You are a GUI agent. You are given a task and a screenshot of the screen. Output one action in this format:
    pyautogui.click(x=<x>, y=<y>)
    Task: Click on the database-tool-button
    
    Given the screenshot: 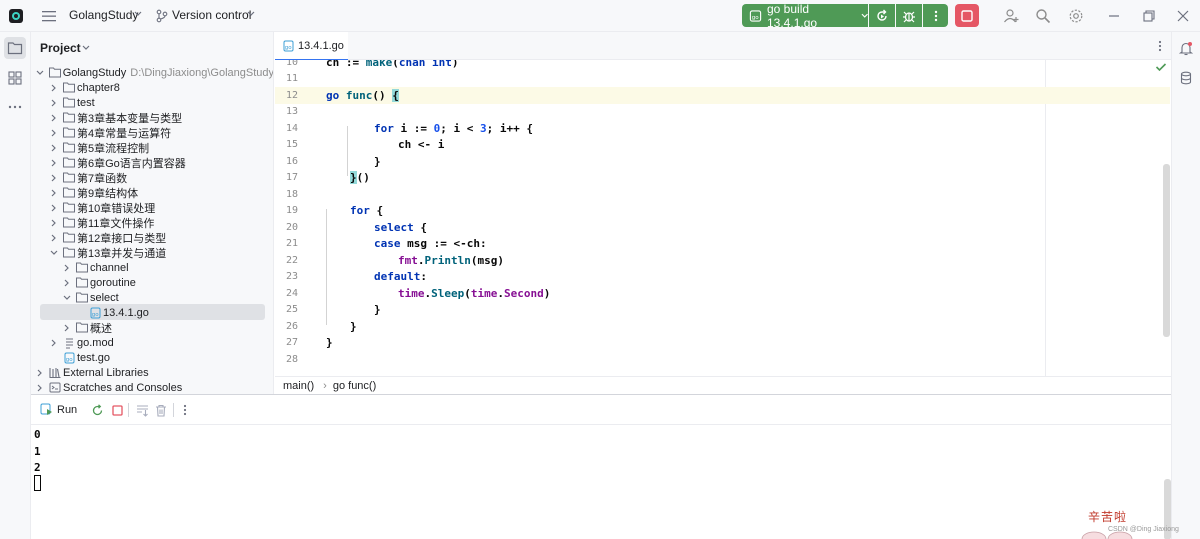 What is the action you would take?
    pyautogui.click(x=1186, y=78)
    